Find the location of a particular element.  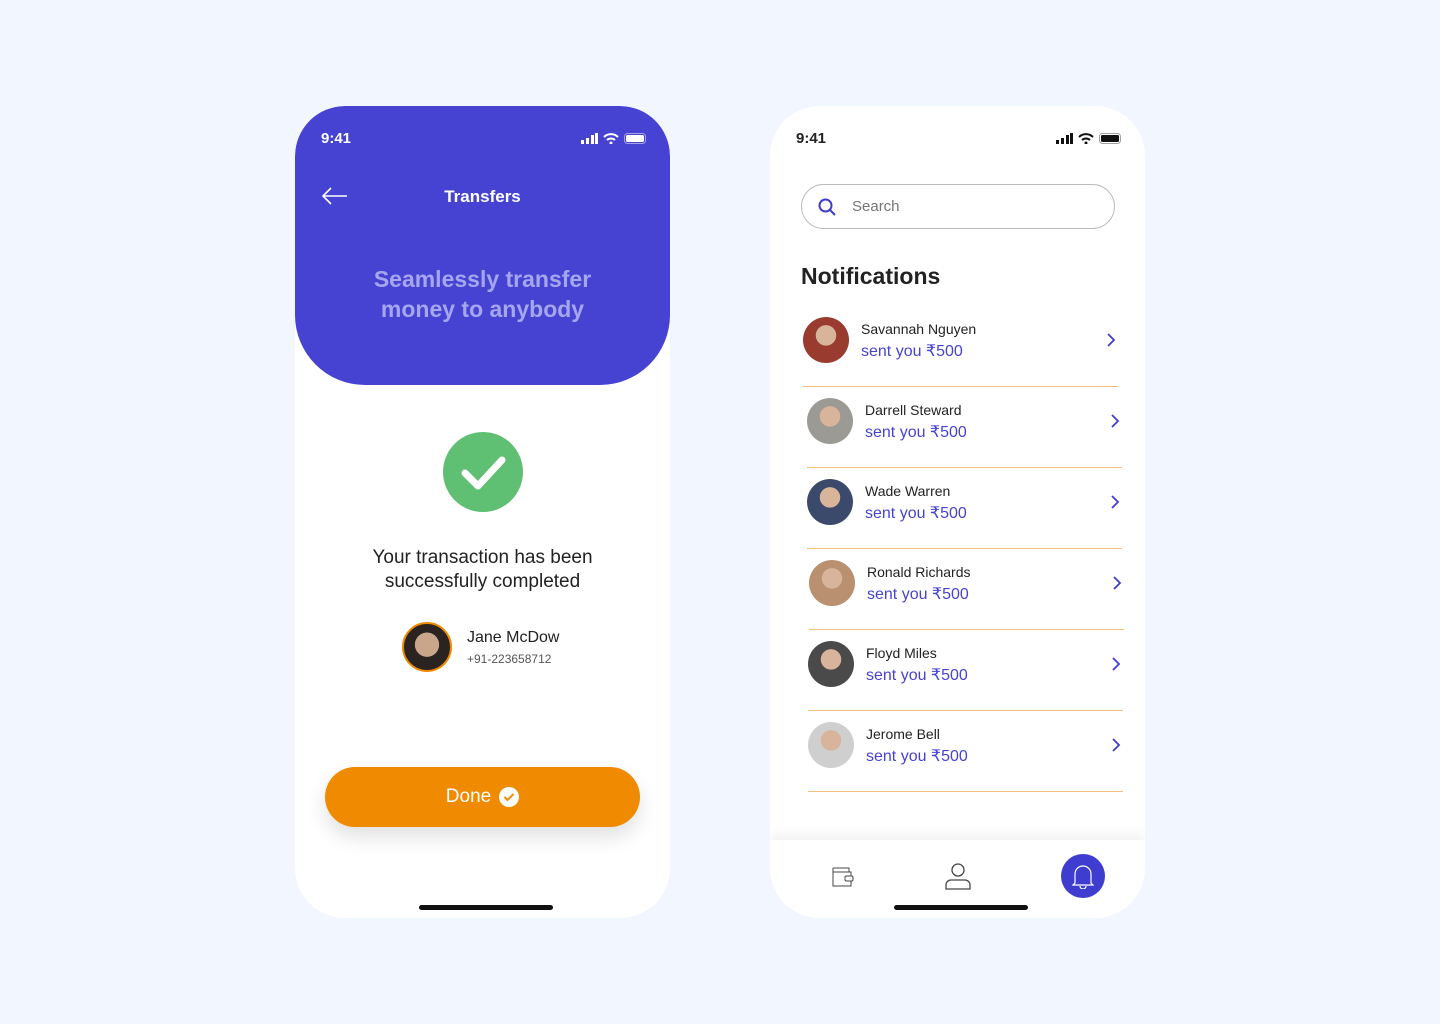

message-line: Your transaction has been is located at coordinates (482, 557).